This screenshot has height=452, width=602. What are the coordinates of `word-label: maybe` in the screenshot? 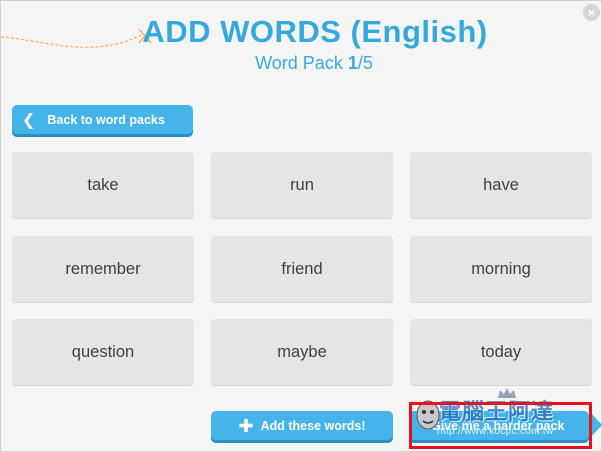 It's located at (302, 351).